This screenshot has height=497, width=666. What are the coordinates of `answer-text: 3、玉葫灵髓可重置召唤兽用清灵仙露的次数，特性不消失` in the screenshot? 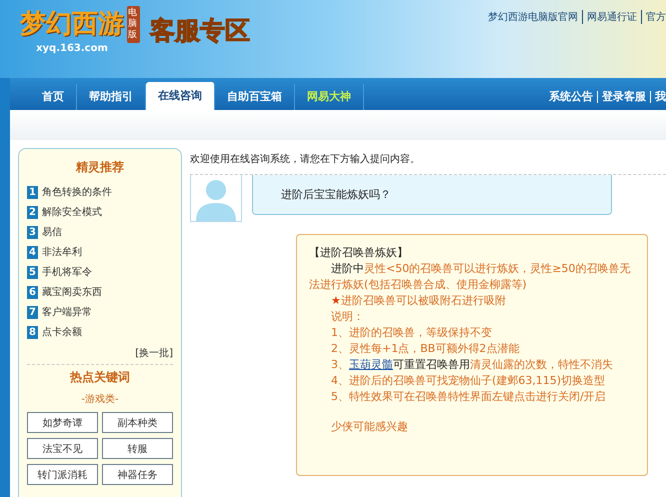 It's located at (472, 365).